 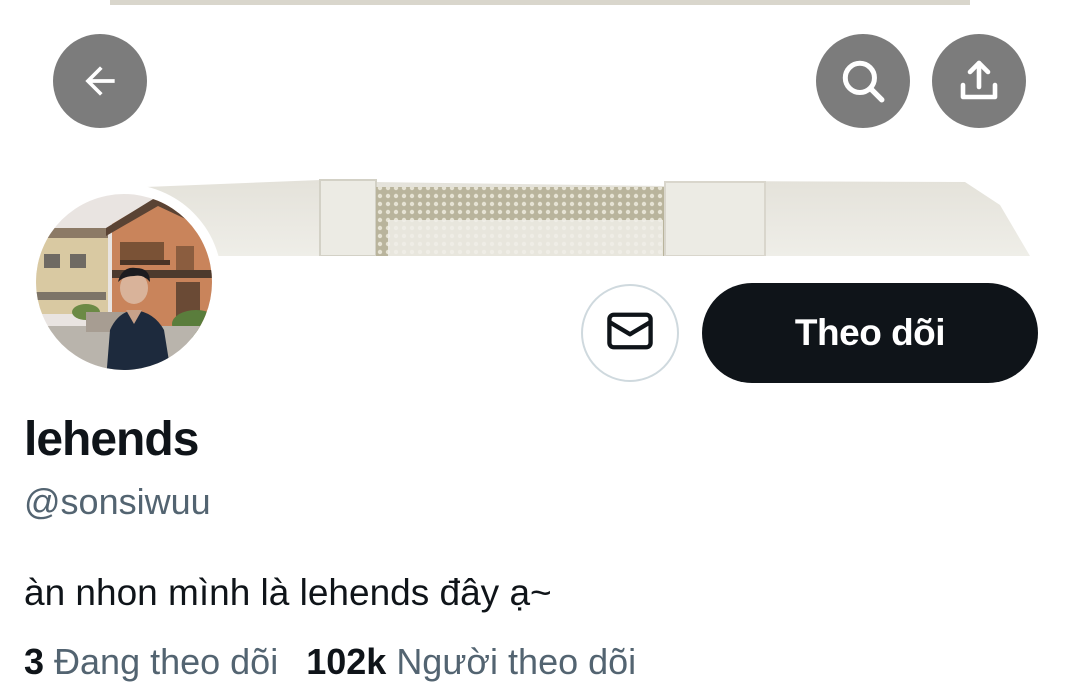 I want to click on username-handle: @sonsiwuu, so click(x=117, y=501).